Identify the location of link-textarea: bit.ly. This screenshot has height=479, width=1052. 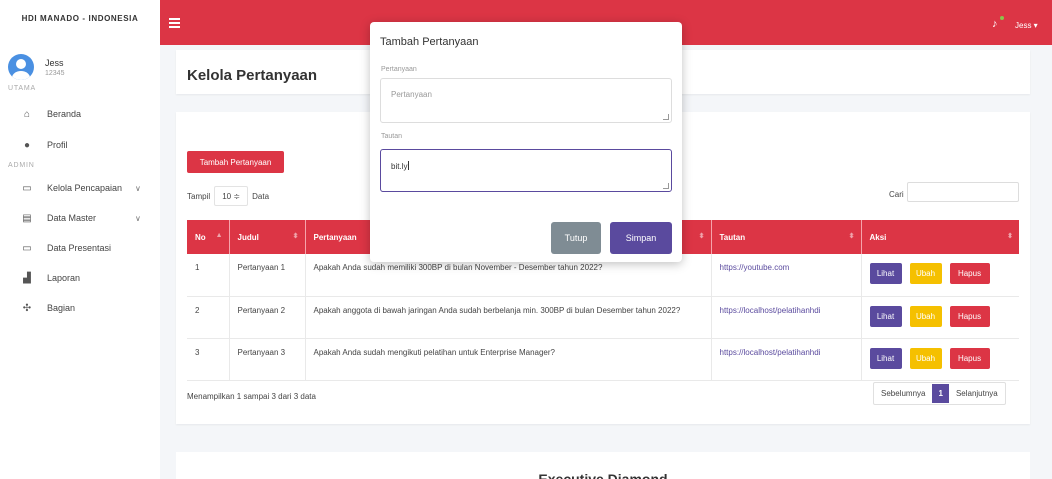
(526, 170).